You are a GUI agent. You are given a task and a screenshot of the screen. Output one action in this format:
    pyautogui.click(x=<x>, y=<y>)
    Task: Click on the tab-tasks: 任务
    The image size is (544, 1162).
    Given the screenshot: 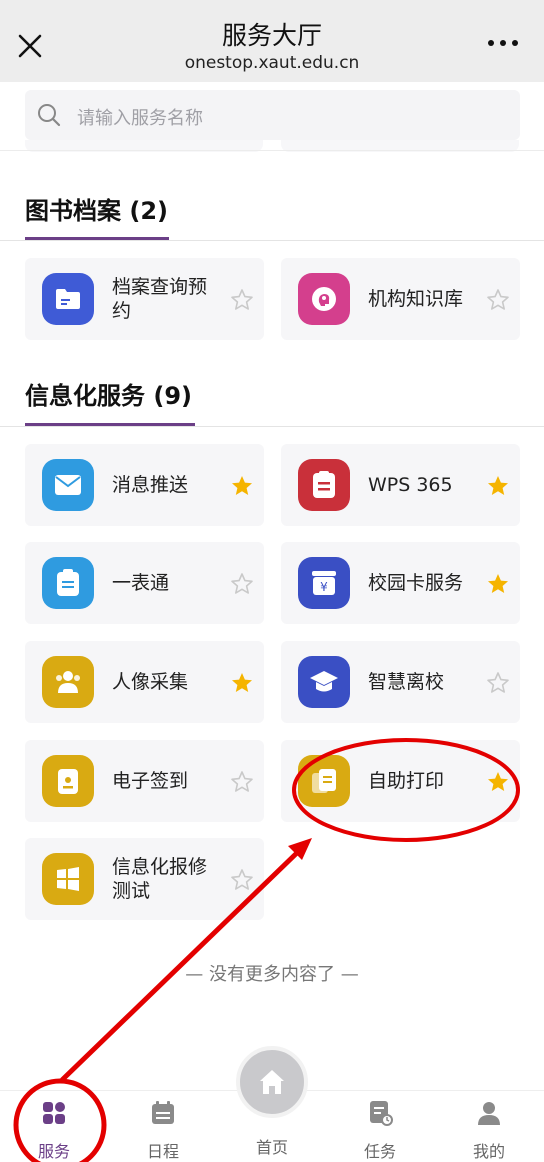 What is the action you would take?
    pyautogui.click(x=380, y=1130)
    